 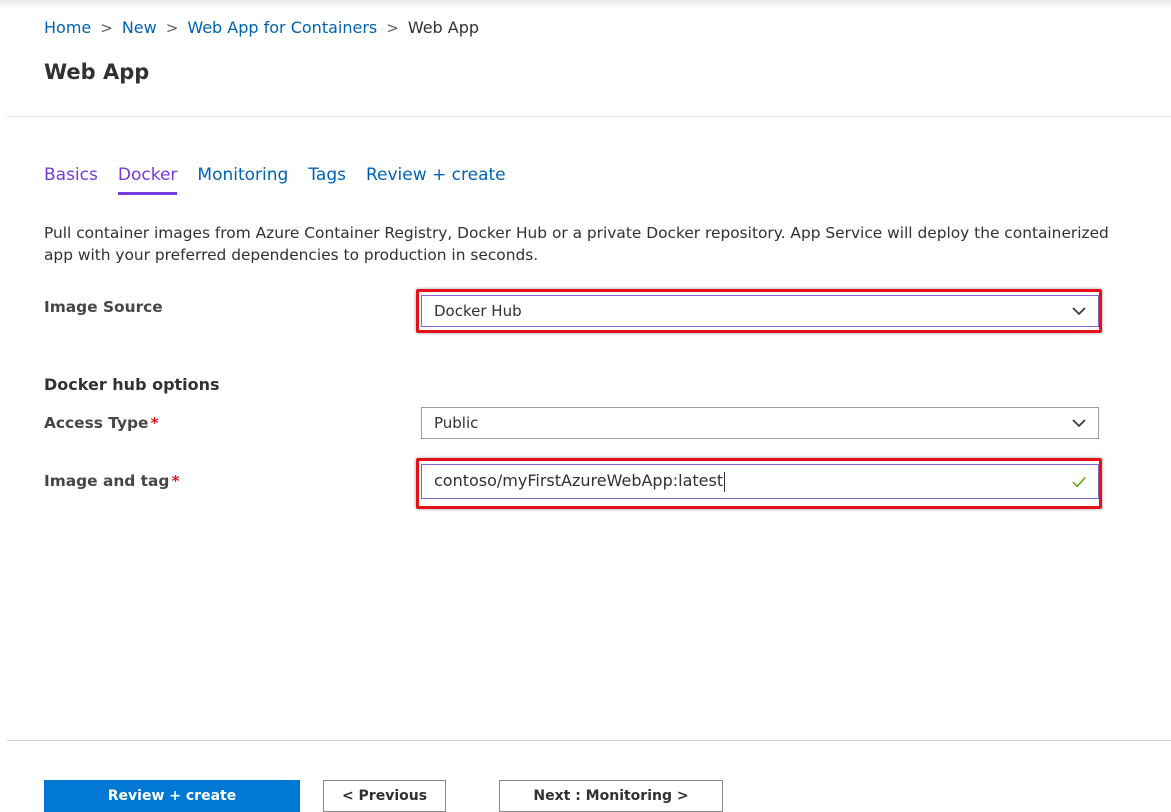 What do you see at coordinates (139, 28) in the screenshot?
I see `breadcrumb-new-link: New` at bounding box center [139, 28].